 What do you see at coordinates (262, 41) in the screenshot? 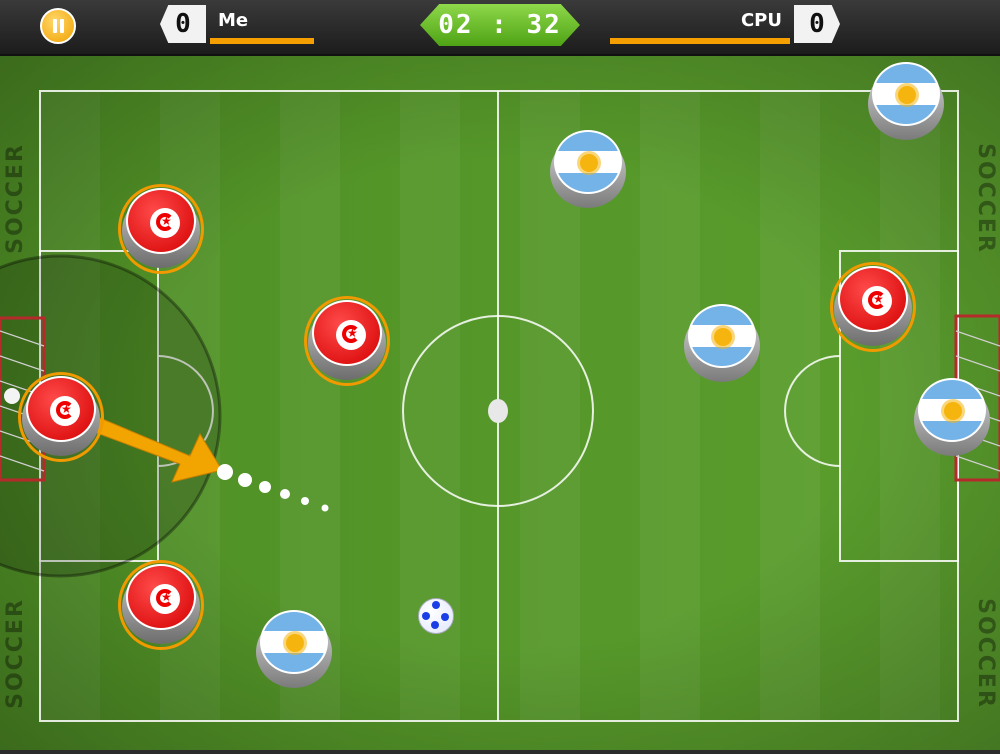
I see `player-power-bar` at bounding box center [262, 41].